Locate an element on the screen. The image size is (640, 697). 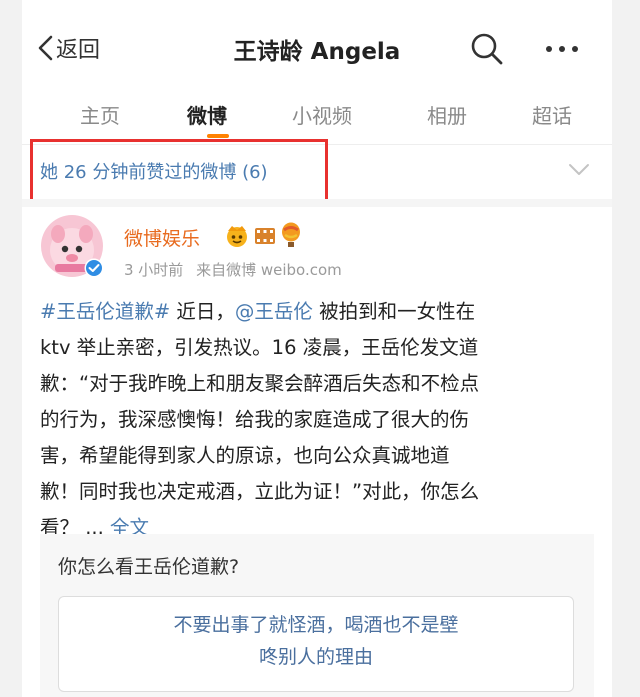
post-meta: 3 小时前 来自微博 weibo.com is located at coordinates (233, 269).